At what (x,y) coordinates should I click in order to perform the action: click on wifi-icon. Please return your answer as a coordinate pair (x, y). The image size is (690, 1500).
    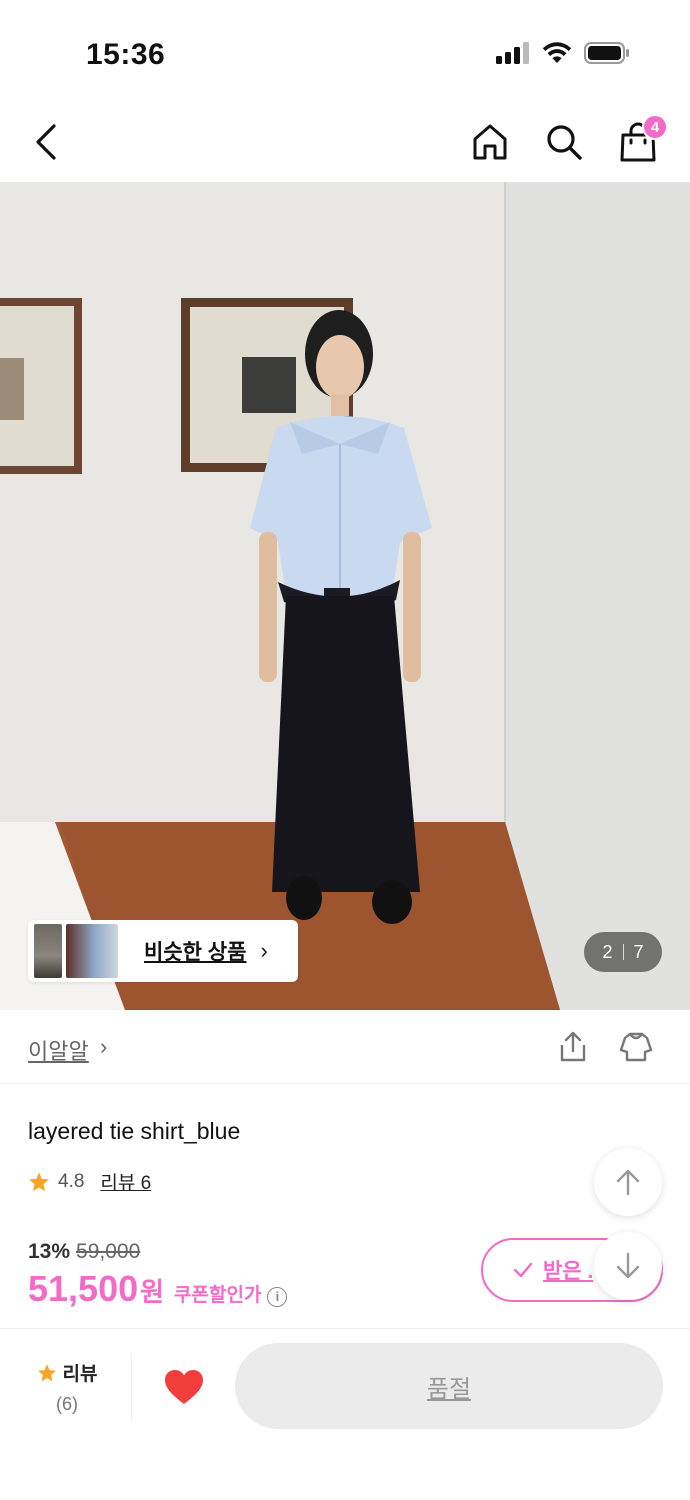
    Looking at the image, I should click on (557, 52).